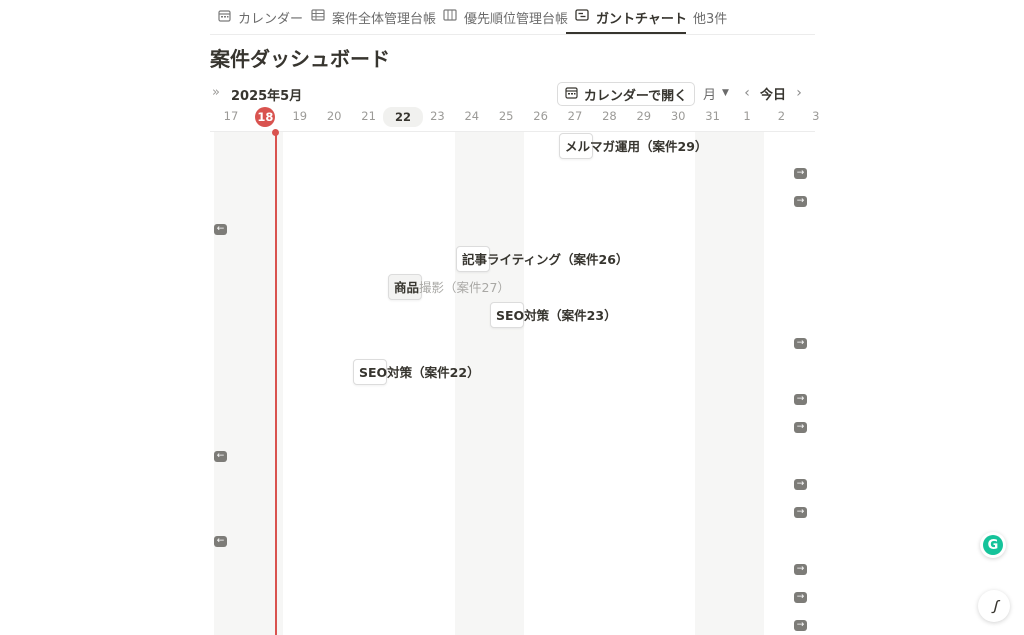  I want to click on today-line, so click(276, 383).